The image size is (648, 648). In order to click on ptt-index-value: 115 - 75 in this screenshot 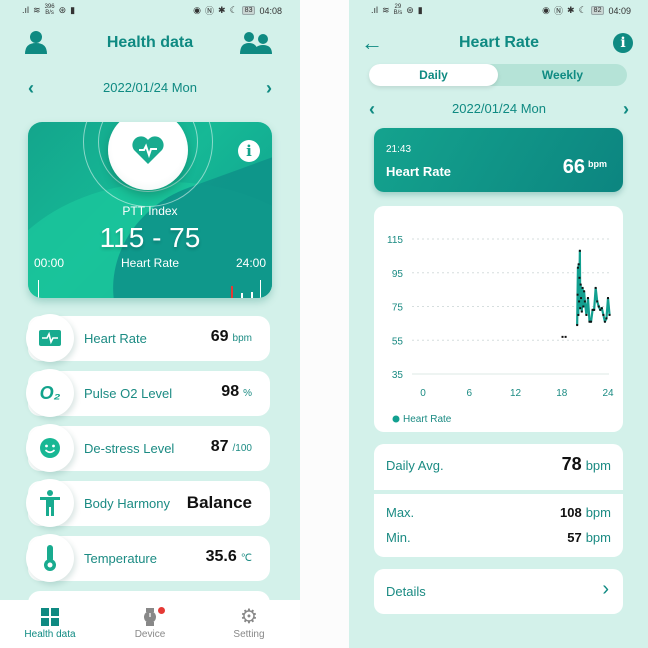, I will do `click(150, 237)`.